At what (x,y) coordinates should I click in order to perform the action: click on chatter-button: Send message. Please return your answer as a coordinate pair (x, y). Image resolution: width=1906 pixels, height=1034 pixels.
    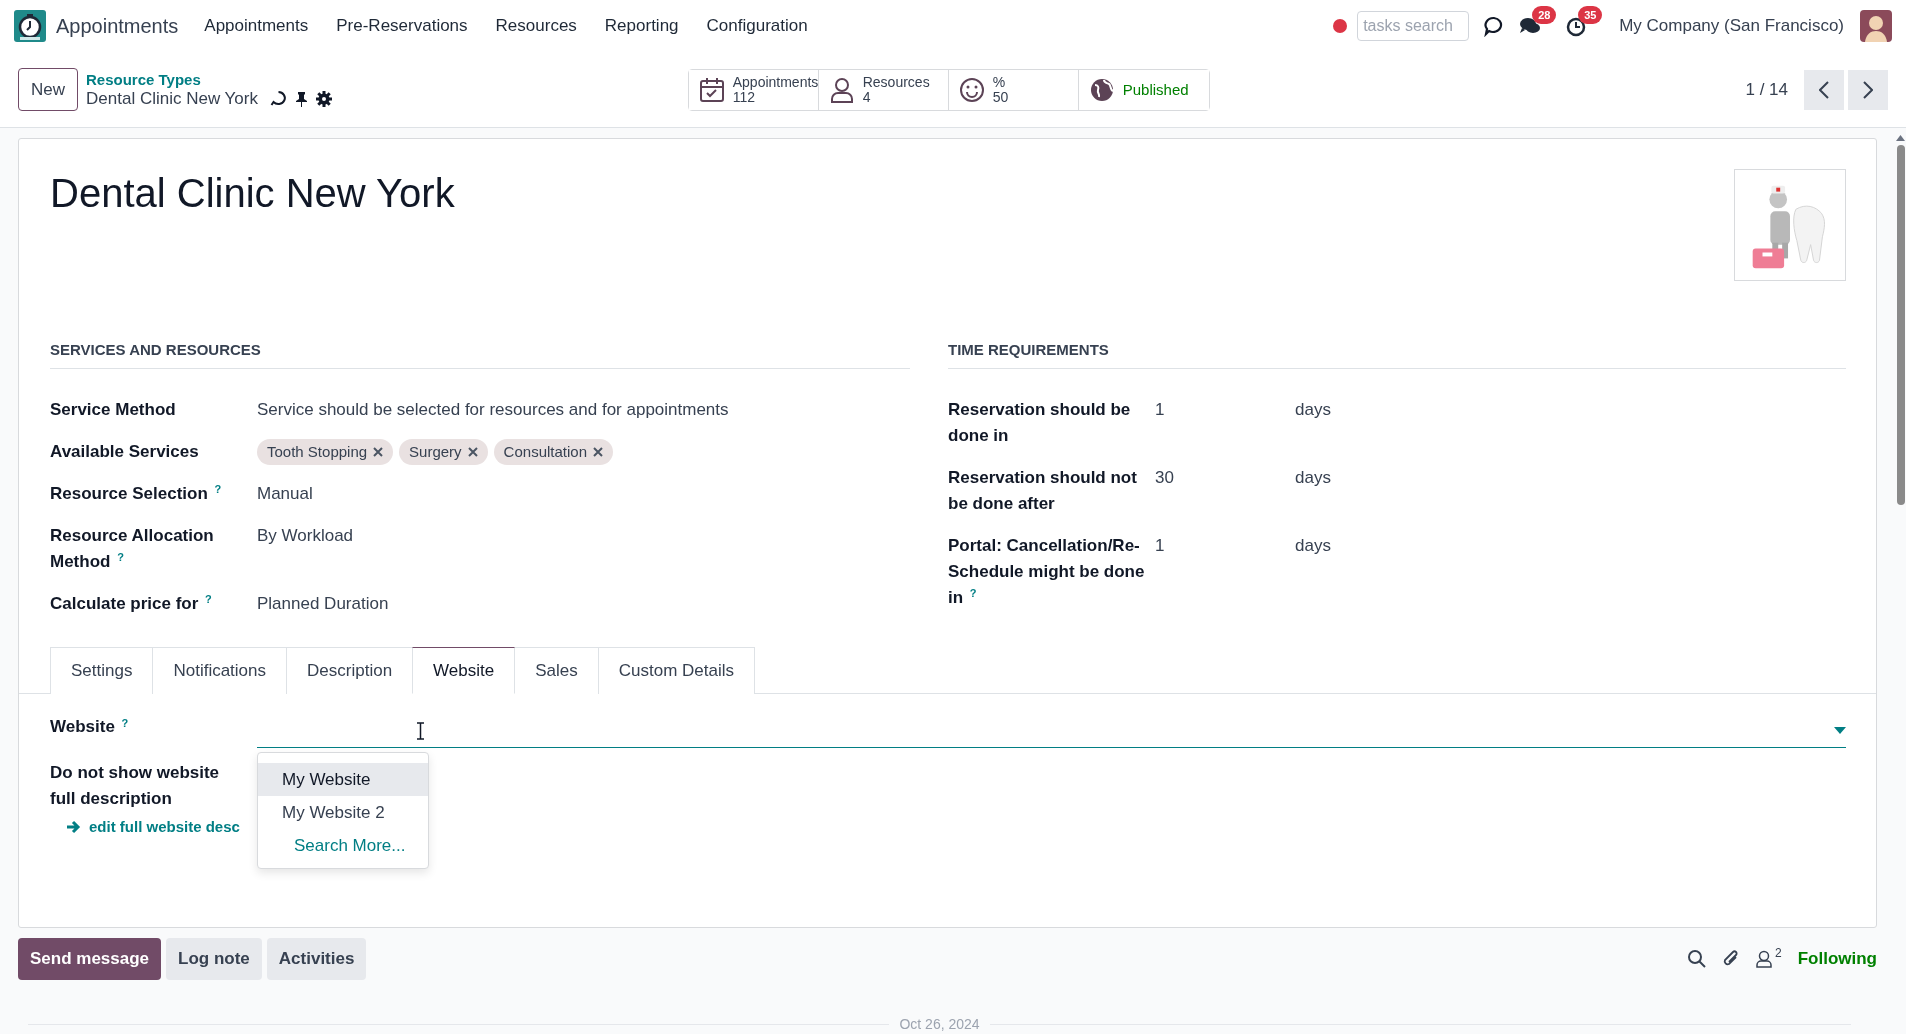
    Looking at the image, I should click on (90, 959).